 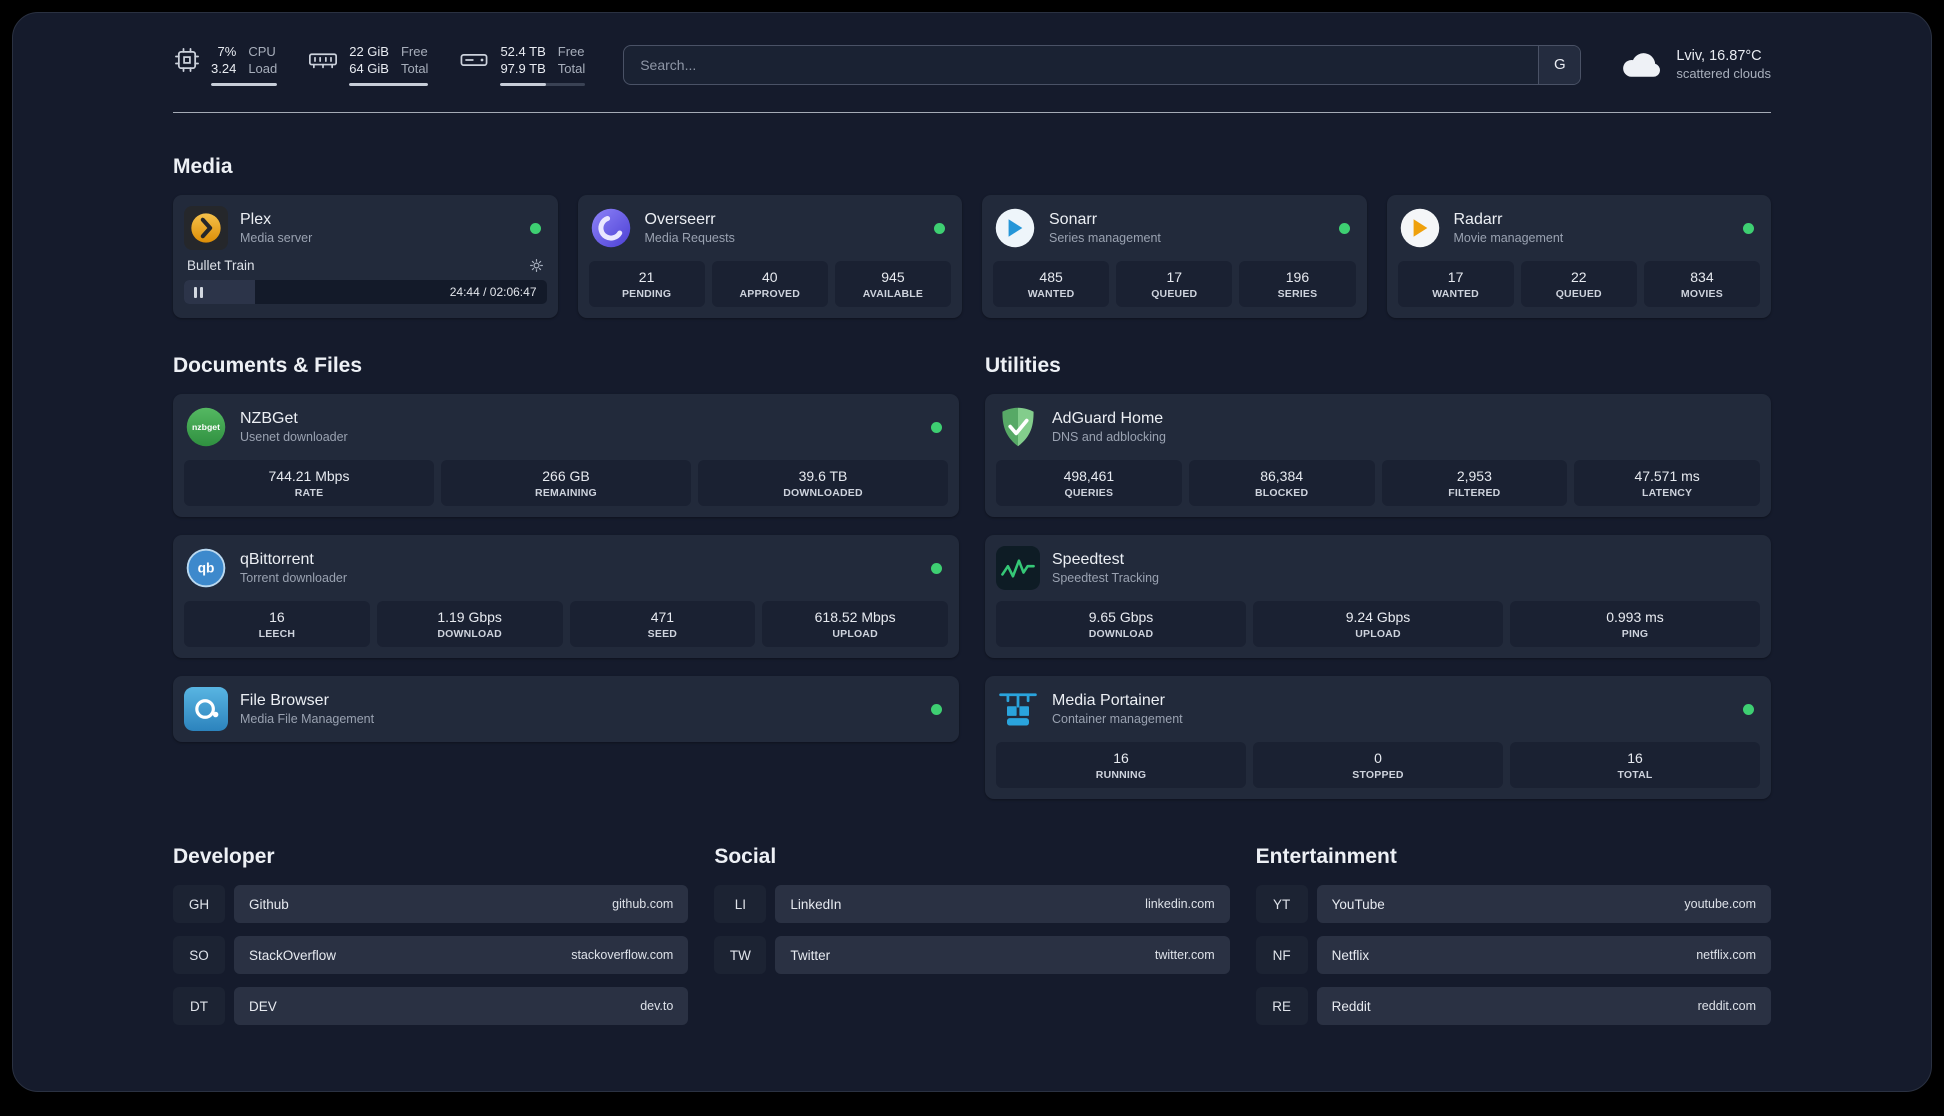 What do you see at coordinates (823, 483) in the screenshot?
I see `stat-tile: 39.6 TB DOWNLOADED` at bounding box center [823, 483].